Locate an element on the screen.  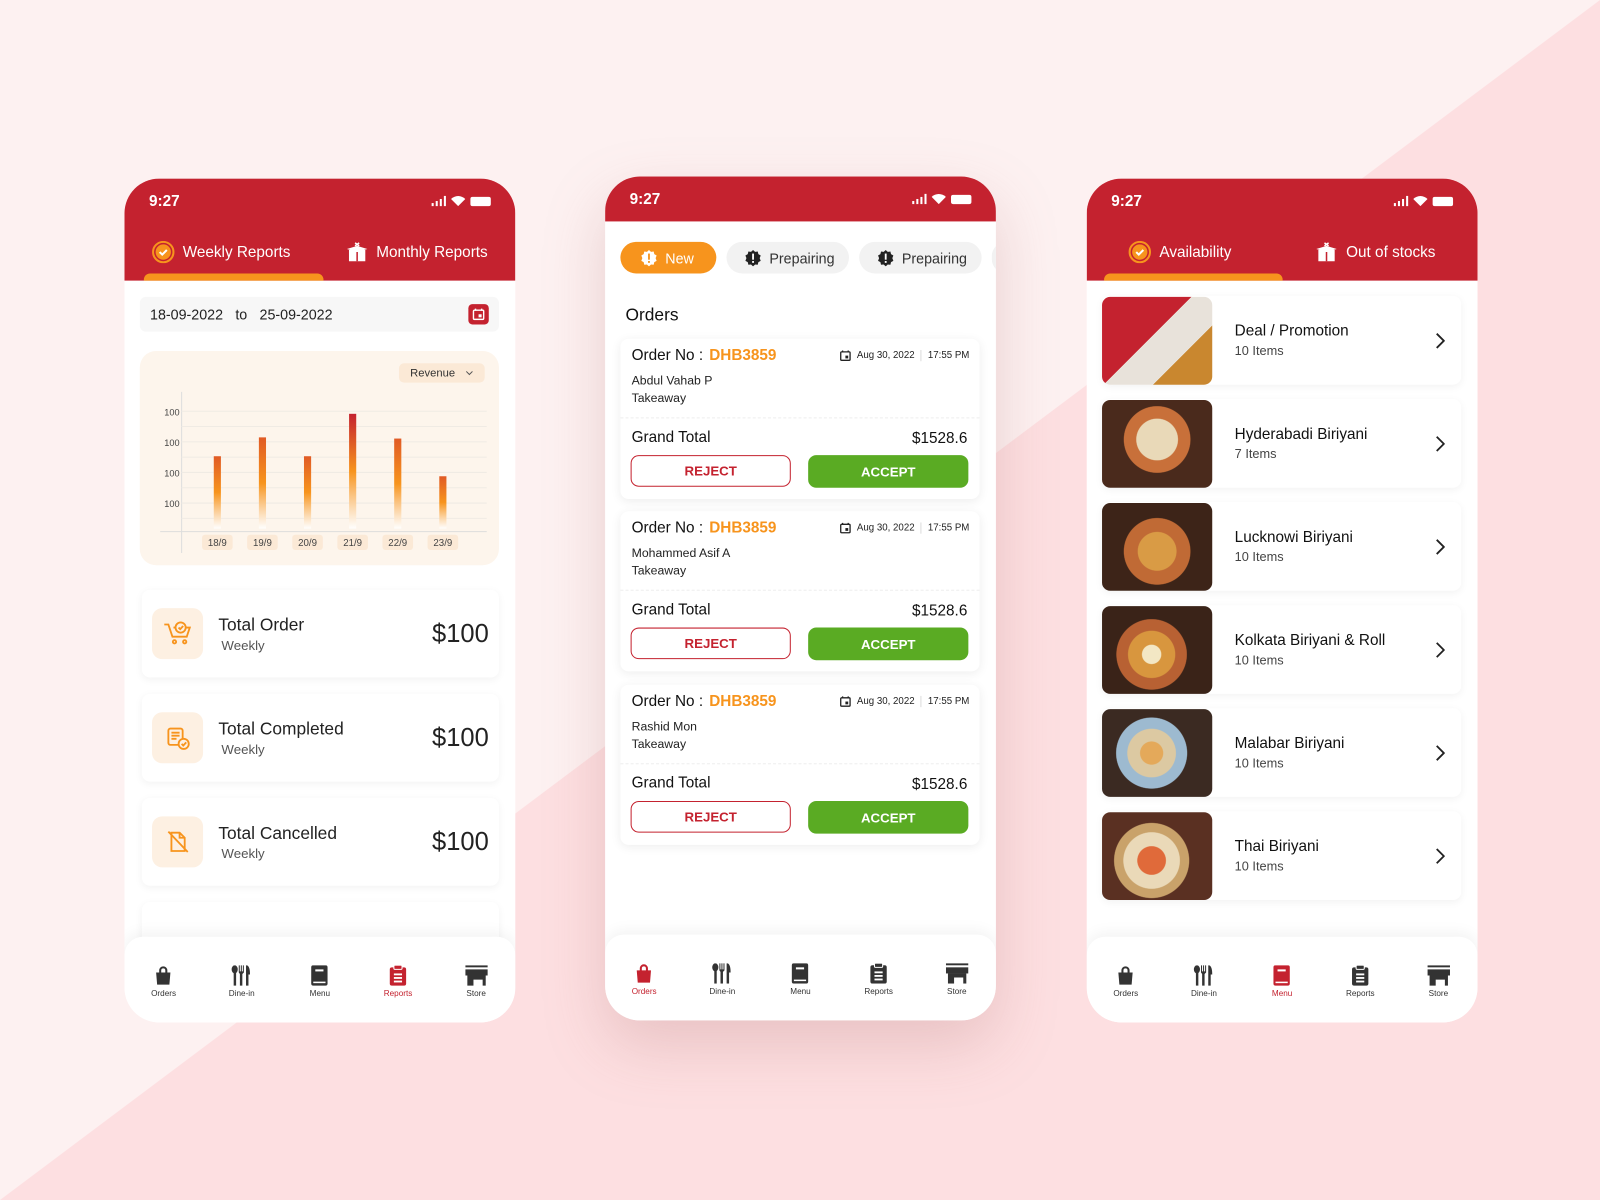
category-item: Thai Biriyani 10 Items is located at coordinates (1282, 855).